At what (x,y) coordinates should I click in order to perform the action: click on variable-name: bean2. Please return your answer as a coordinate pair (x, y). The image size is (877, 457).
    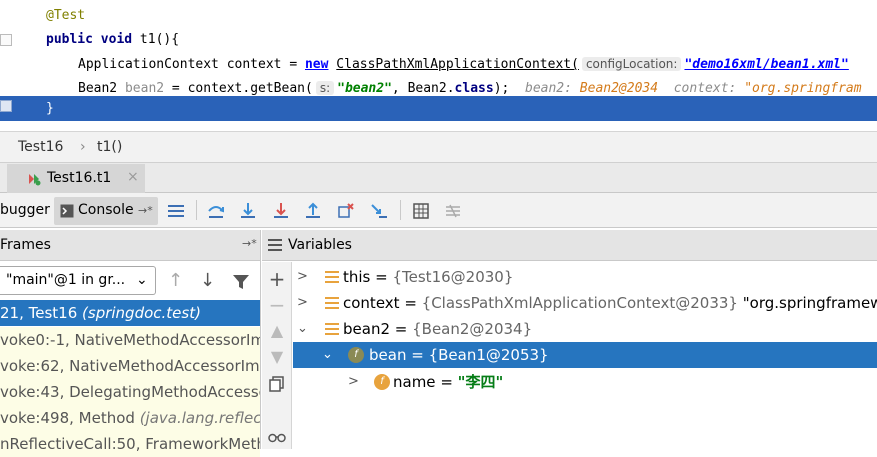
    Looking at the image, I should click on (144, 88).